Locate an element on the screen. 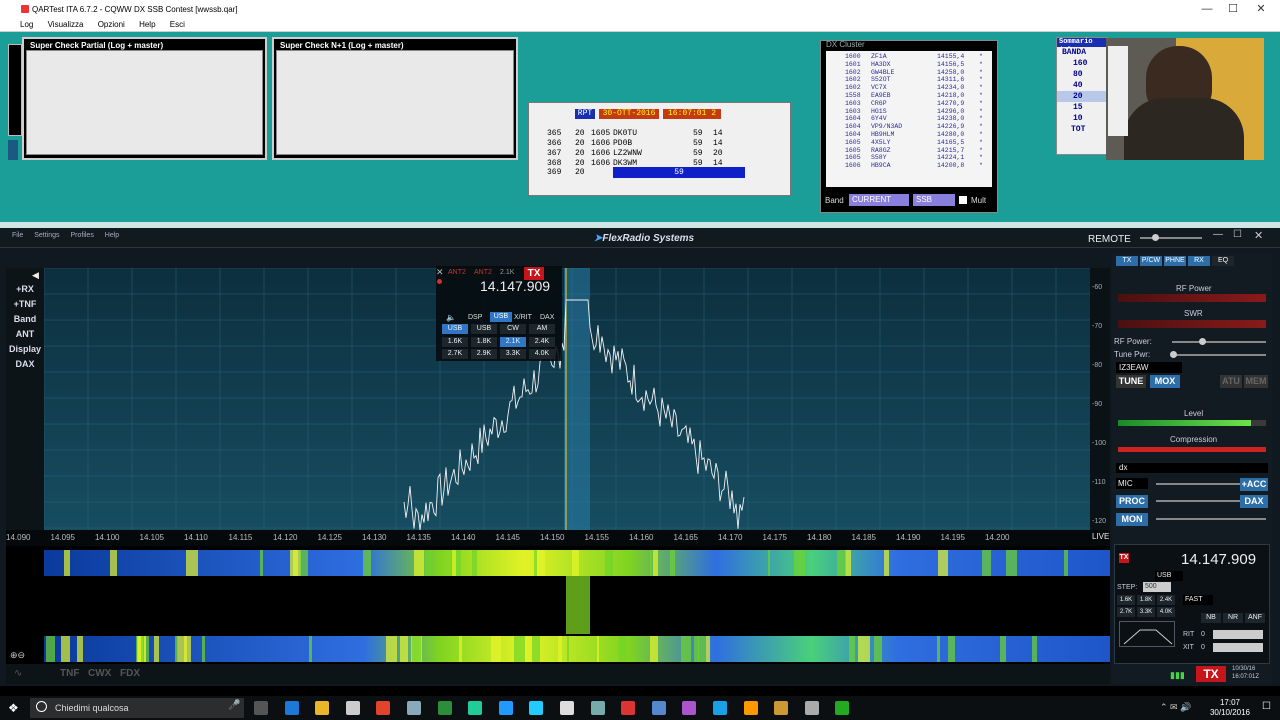 The width and height of the screenshot is (1280, 720). dx-spot-row: 1605 4X5LY 14165,5 * is located at coordinates (917, 143).